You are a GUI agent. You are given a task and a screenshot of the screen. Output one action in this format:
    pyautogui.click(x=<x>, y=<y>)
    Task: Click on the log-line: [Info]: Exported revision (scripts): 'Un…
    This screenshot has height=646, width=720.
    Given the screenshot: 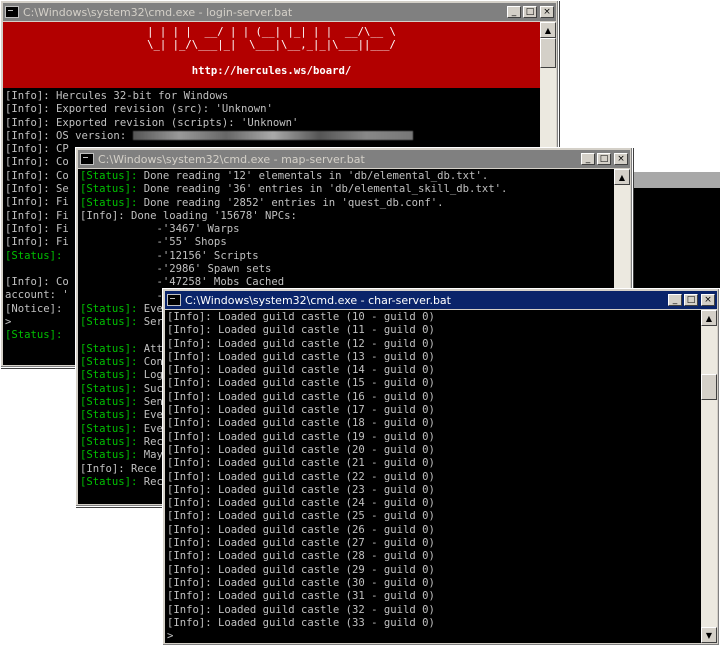 What is the action you would take?
    pyautogui.click(x=152, y=122)
    